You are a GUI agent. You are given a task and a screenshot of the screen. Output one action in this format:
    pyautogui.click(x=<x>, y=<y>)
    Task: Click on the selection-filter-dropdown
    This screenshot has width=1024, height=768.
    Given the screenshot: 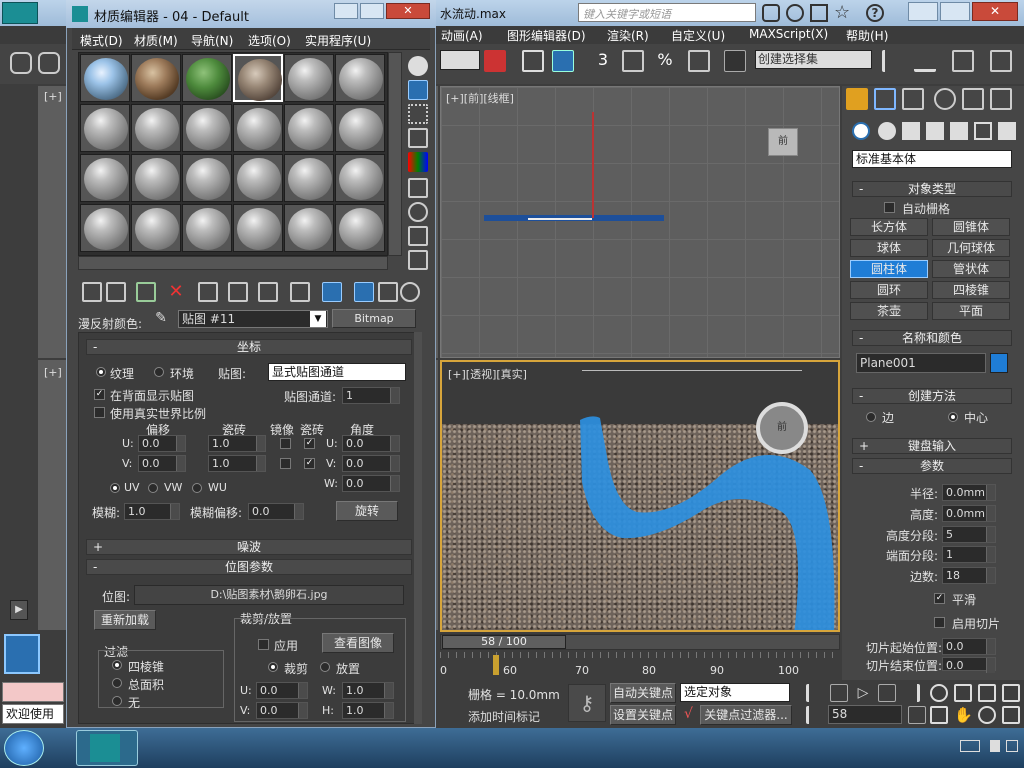 What is the action you would take?
    pyautogui.click(x=460, y=60)
    